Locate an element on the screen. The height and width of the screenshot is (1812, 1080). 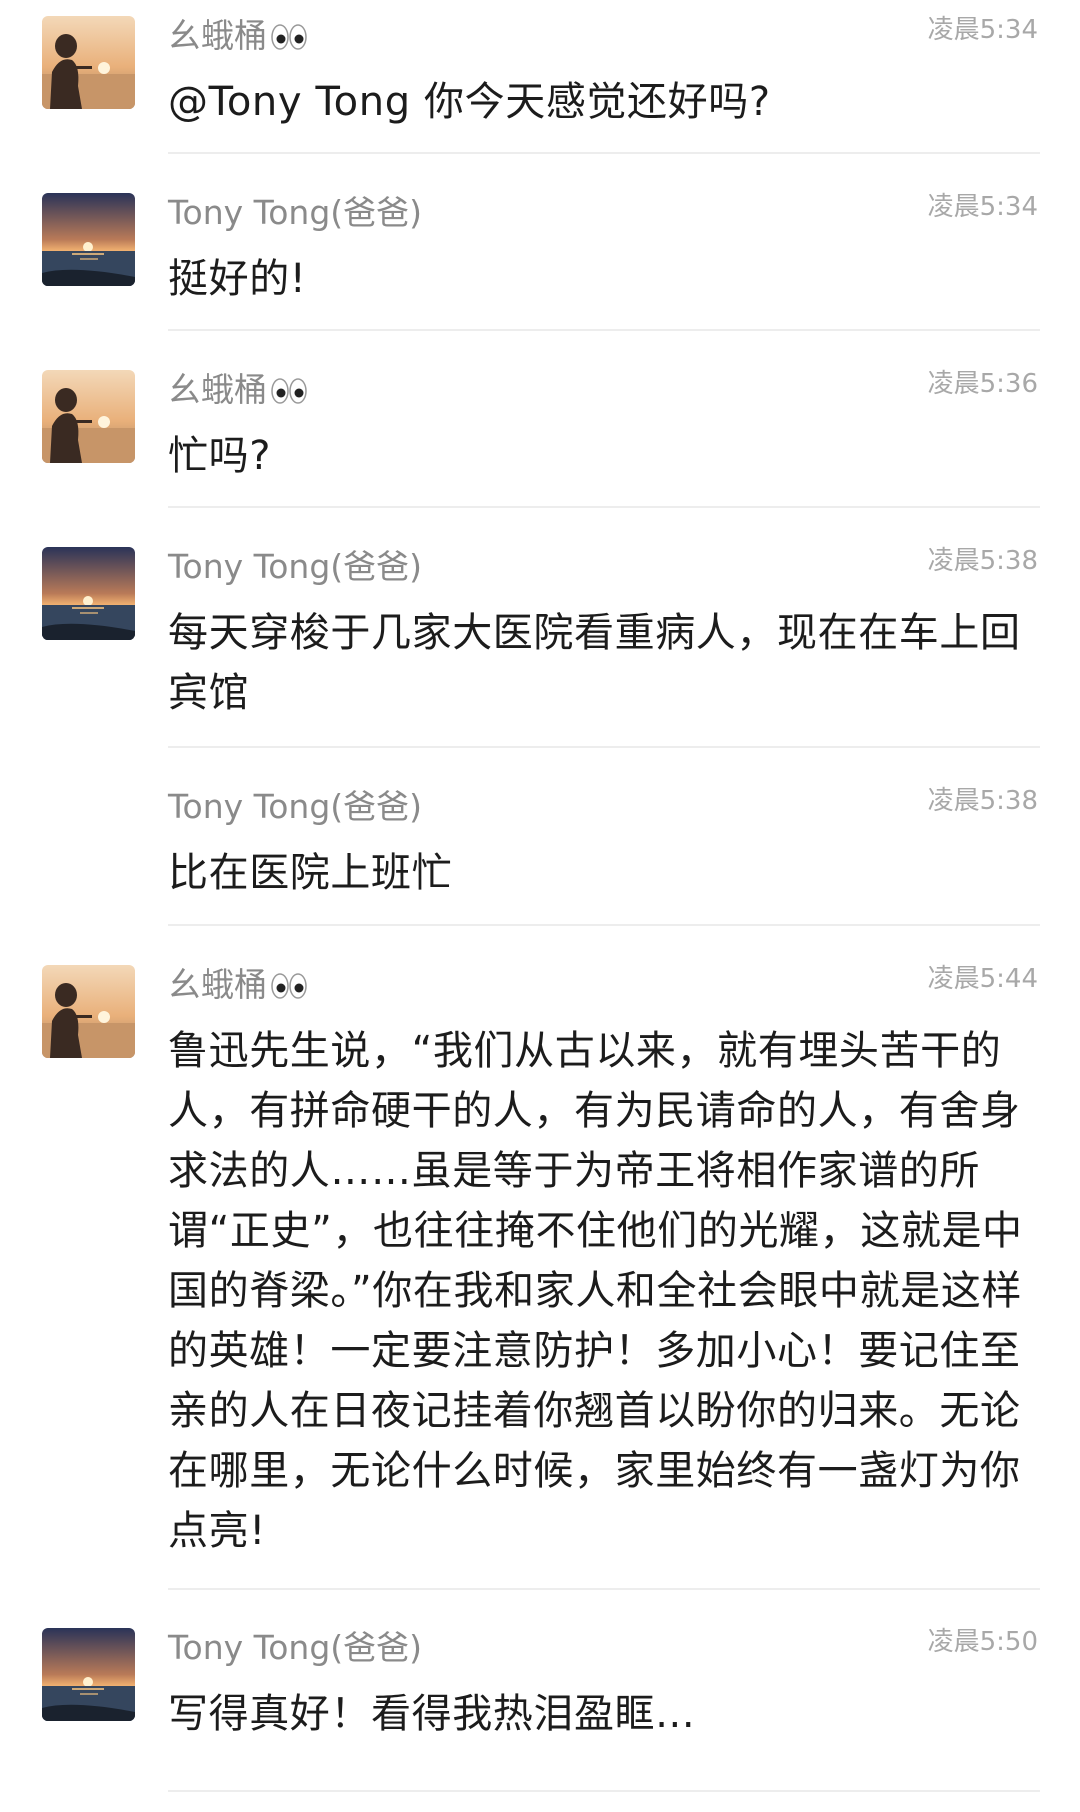
message-text: 忙吗? is located at coordinates (220, 456).